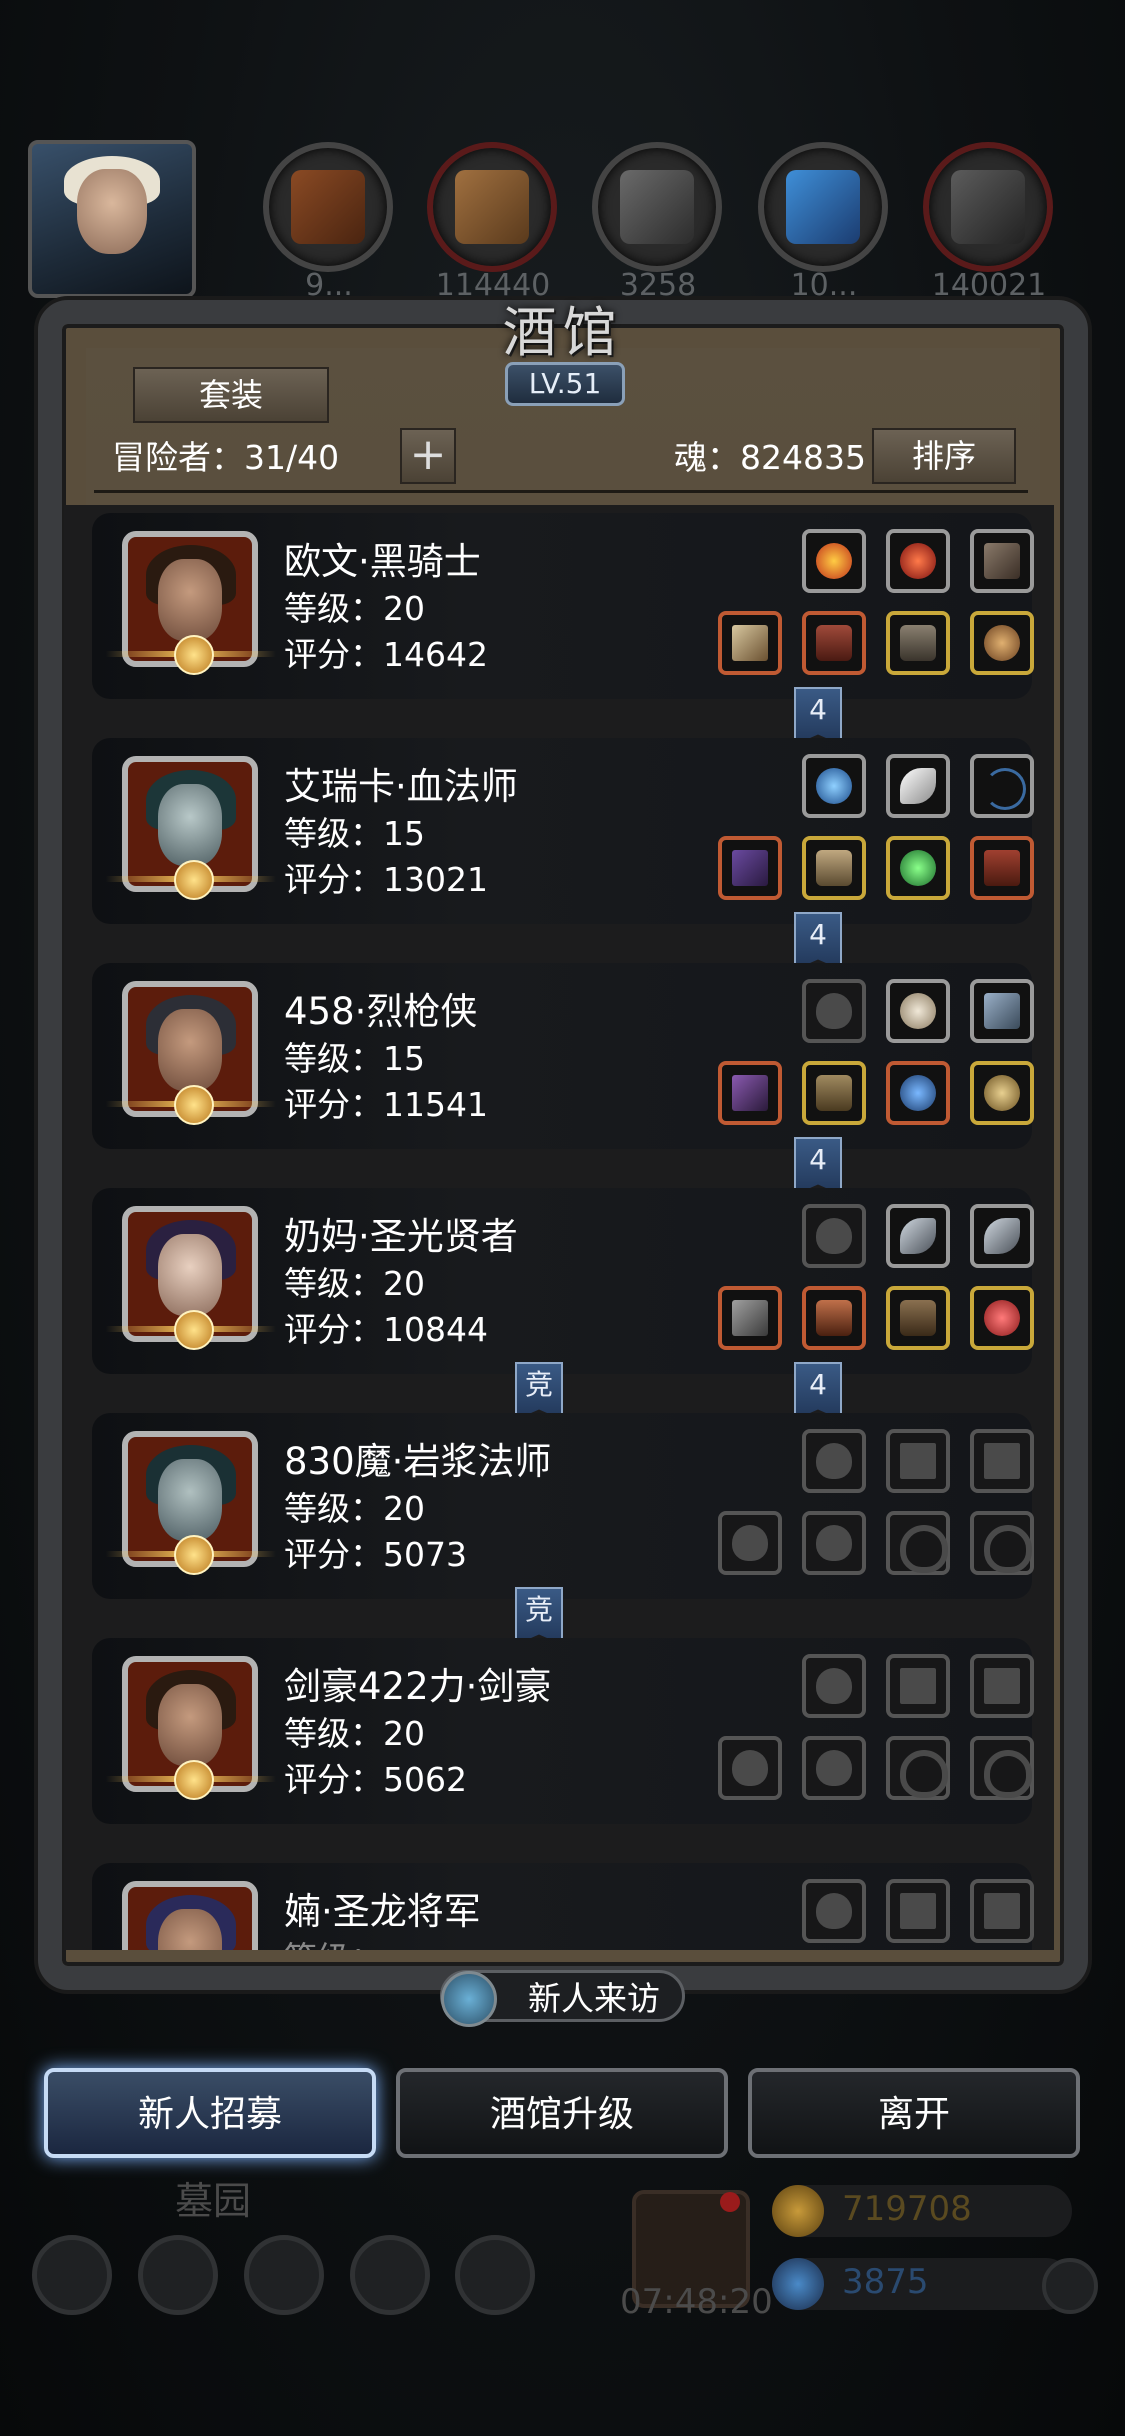  I want to click on resource-ore: 140021, so click(988, 222).